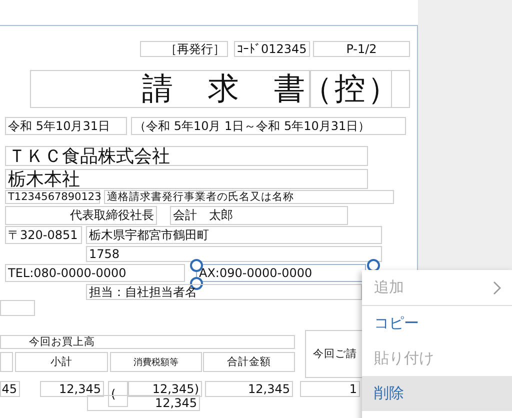  What do you see at coordinates (268, 126) in the screenshot?
I see `form-field: （令和 5年10月 1日～令和 5年10月31日）` at bounding box center [268, 126].